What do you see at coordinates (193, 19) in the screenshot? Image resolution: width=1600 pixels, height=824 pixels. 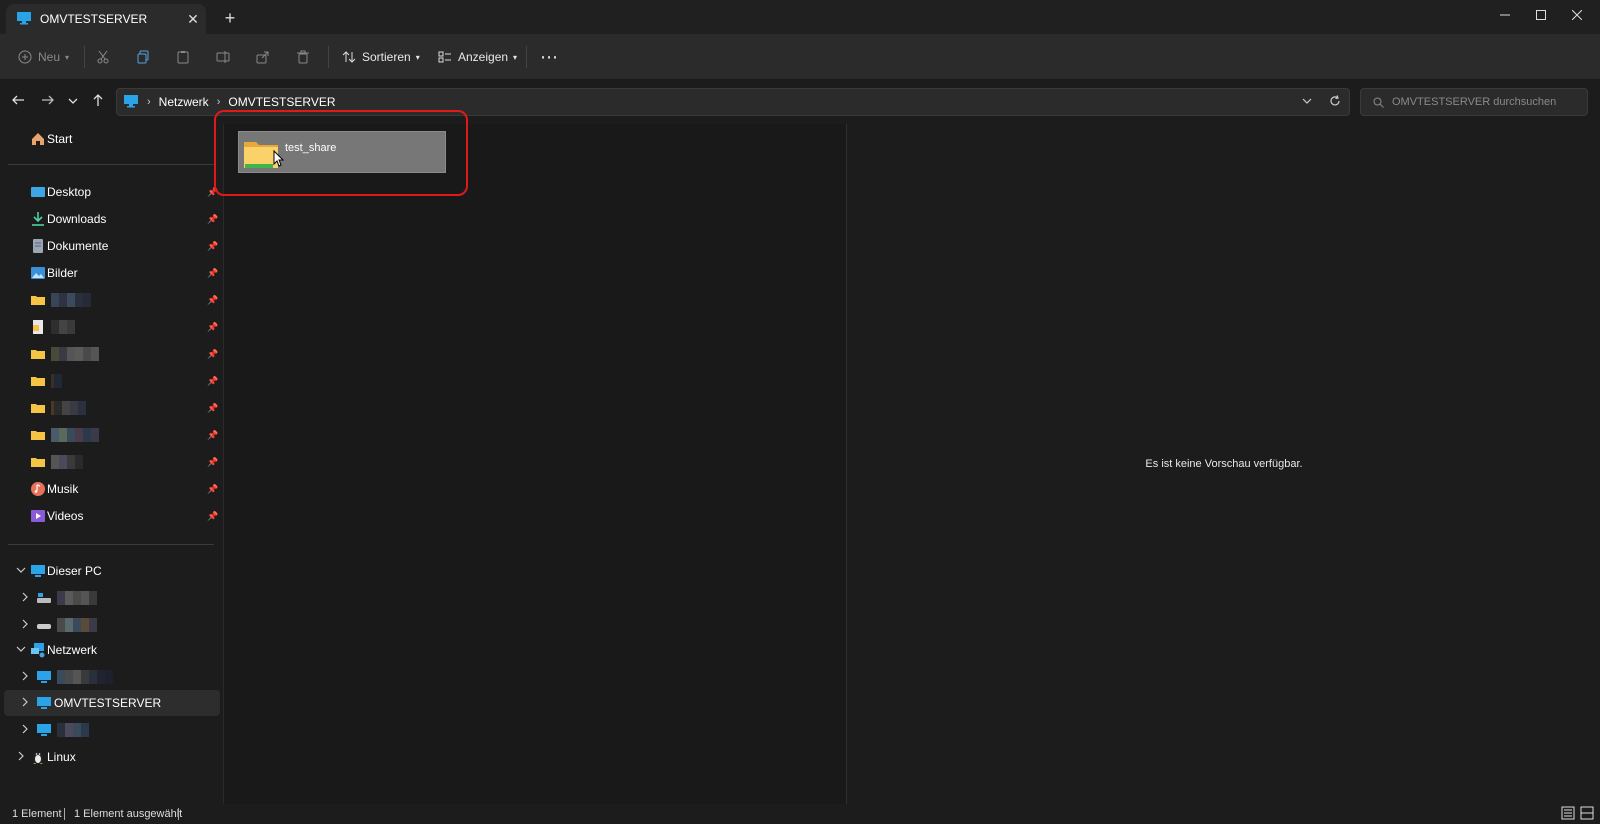 I see `tab-close-button: ✕` at bounding box center [193, 19].